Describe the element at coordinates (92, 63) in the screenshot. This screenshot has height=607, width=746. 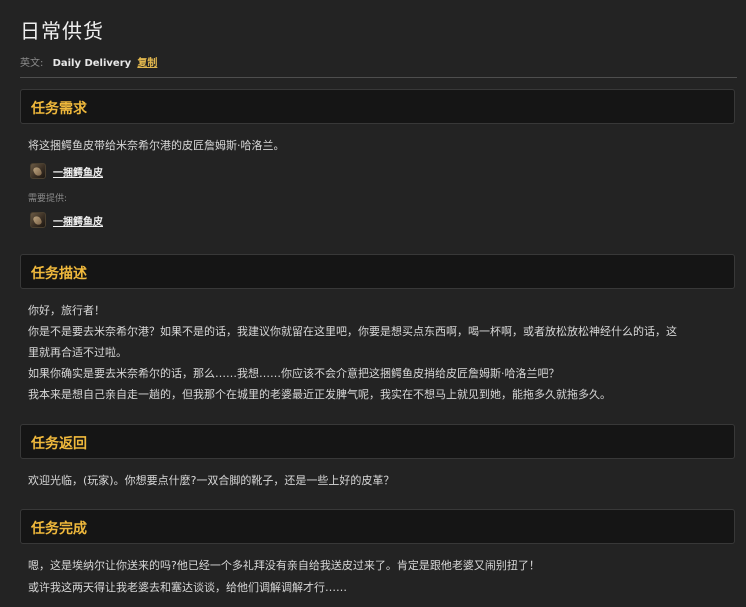
I see `english-name: Daily Delivery` at that location.